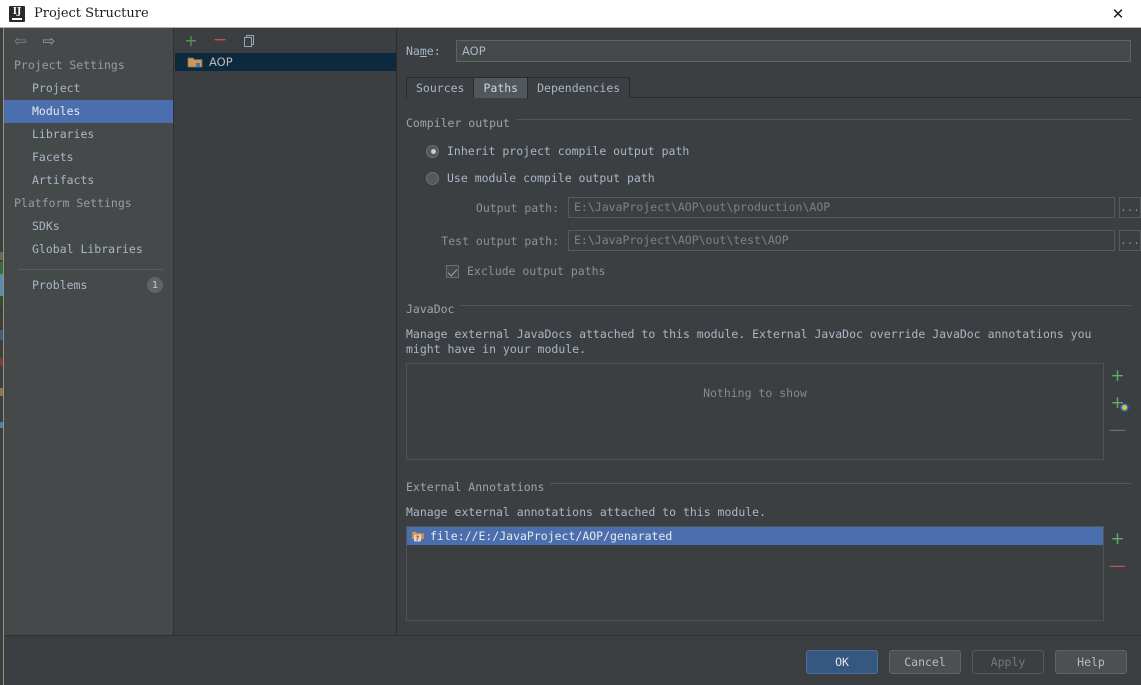 Image resolution: width=1141 pixels, height=685 pixels. What do you see at coordinates (572, 660) in the screenshot?
I see `dialog-footer: OK Cancel Apply Help` at bounding box center [572, 660].